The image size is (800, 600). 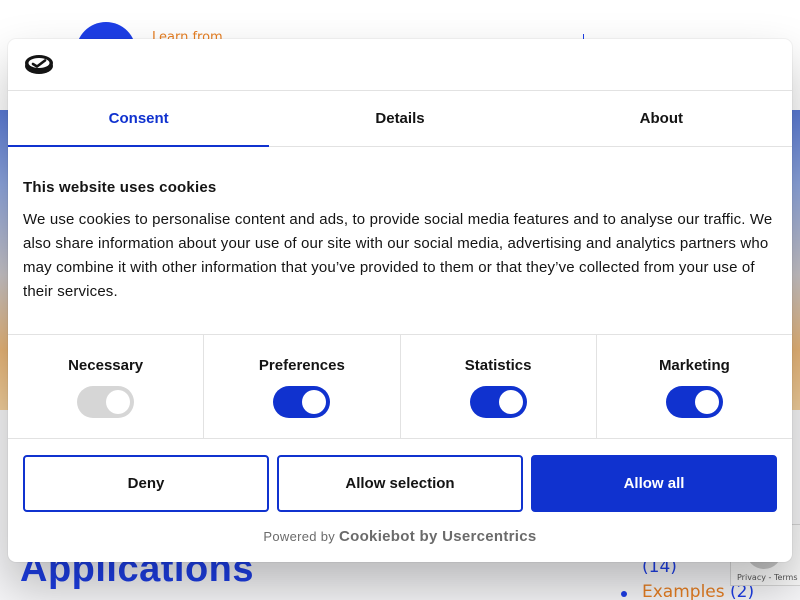 What do you see at coordinates (299, 536) in the screenshot?
I see `powered-by-prefix: Powered by` at bounding box center [299, 536].